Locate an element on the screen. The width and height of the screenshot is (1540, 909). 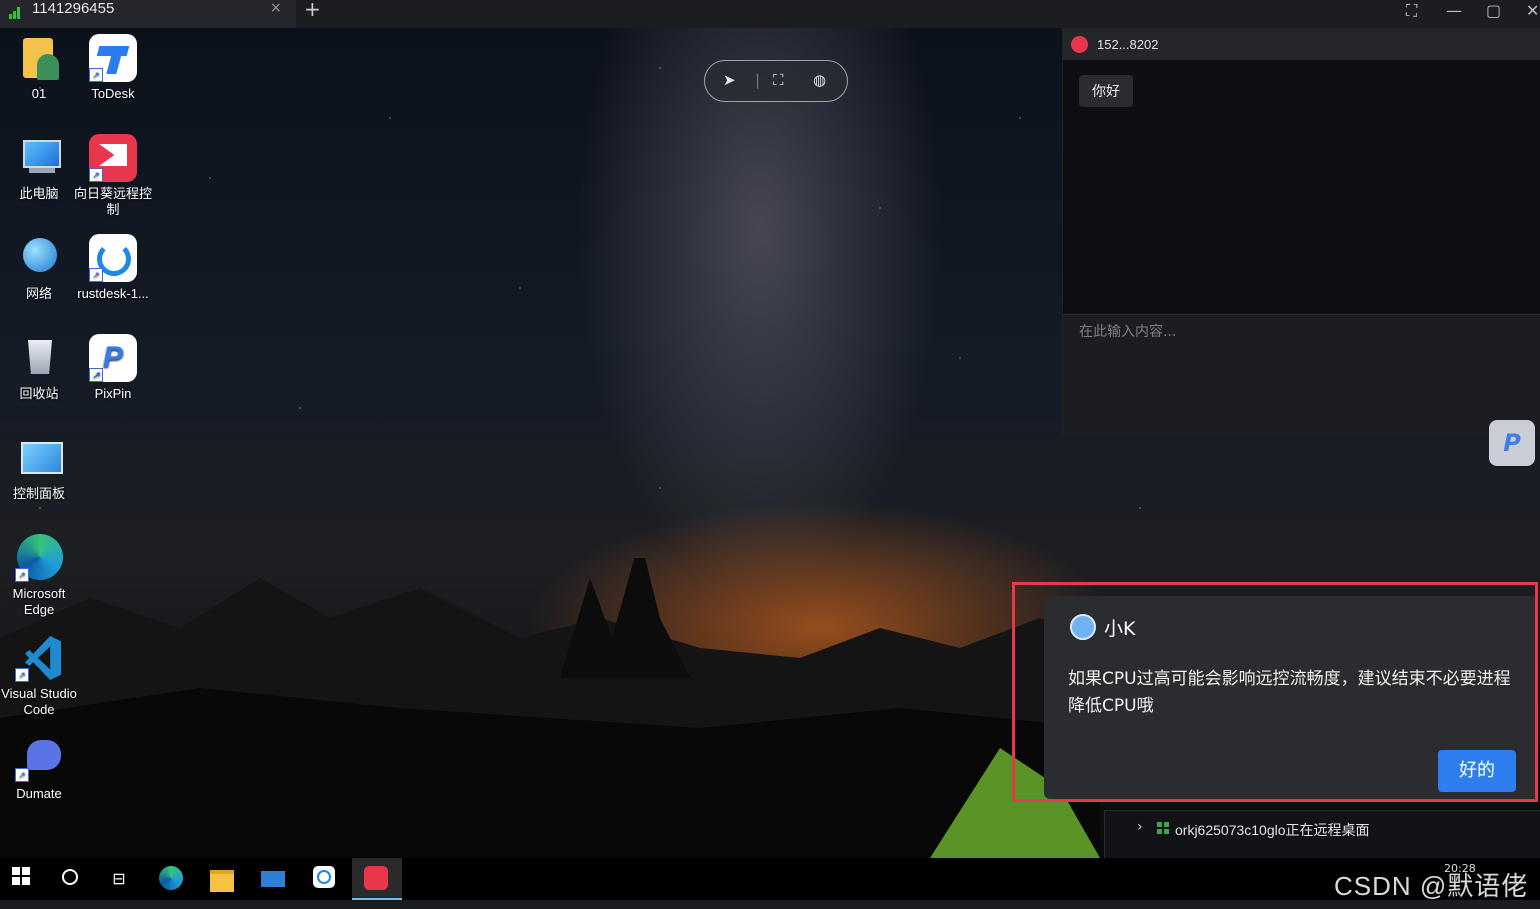
desktop-icon-label: 向日葵远程控制 is located at coordinates (113, 201).